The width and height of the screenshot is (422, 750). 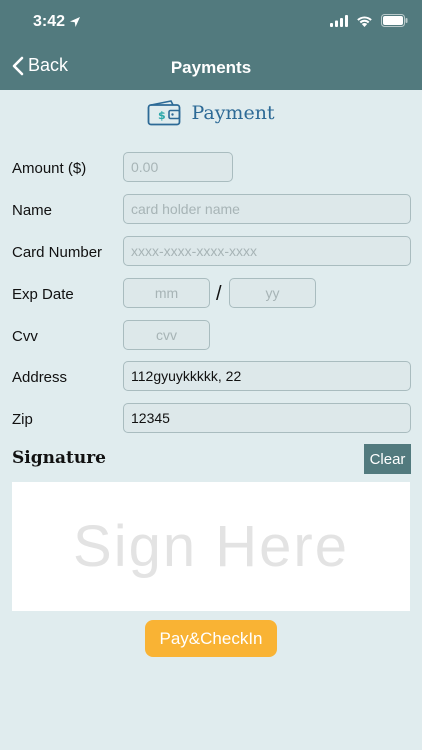 I want to click on exp-date-label: Exp Date, so click(x=43, y=294).